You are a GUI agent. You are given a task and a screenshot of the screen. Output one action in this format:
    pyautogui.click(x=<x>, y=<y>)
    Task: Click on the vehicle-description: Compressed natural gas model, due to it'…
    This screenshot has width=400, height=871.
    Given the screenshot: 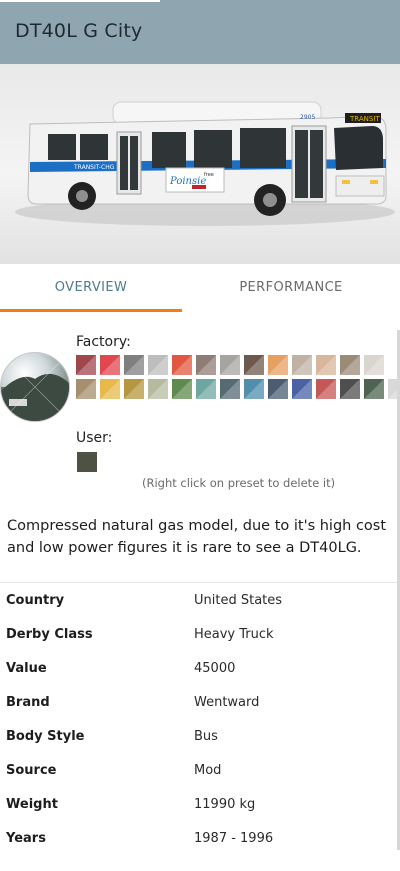 What is the action you would take?
    pyautogui.click(x=197, y=537)
    